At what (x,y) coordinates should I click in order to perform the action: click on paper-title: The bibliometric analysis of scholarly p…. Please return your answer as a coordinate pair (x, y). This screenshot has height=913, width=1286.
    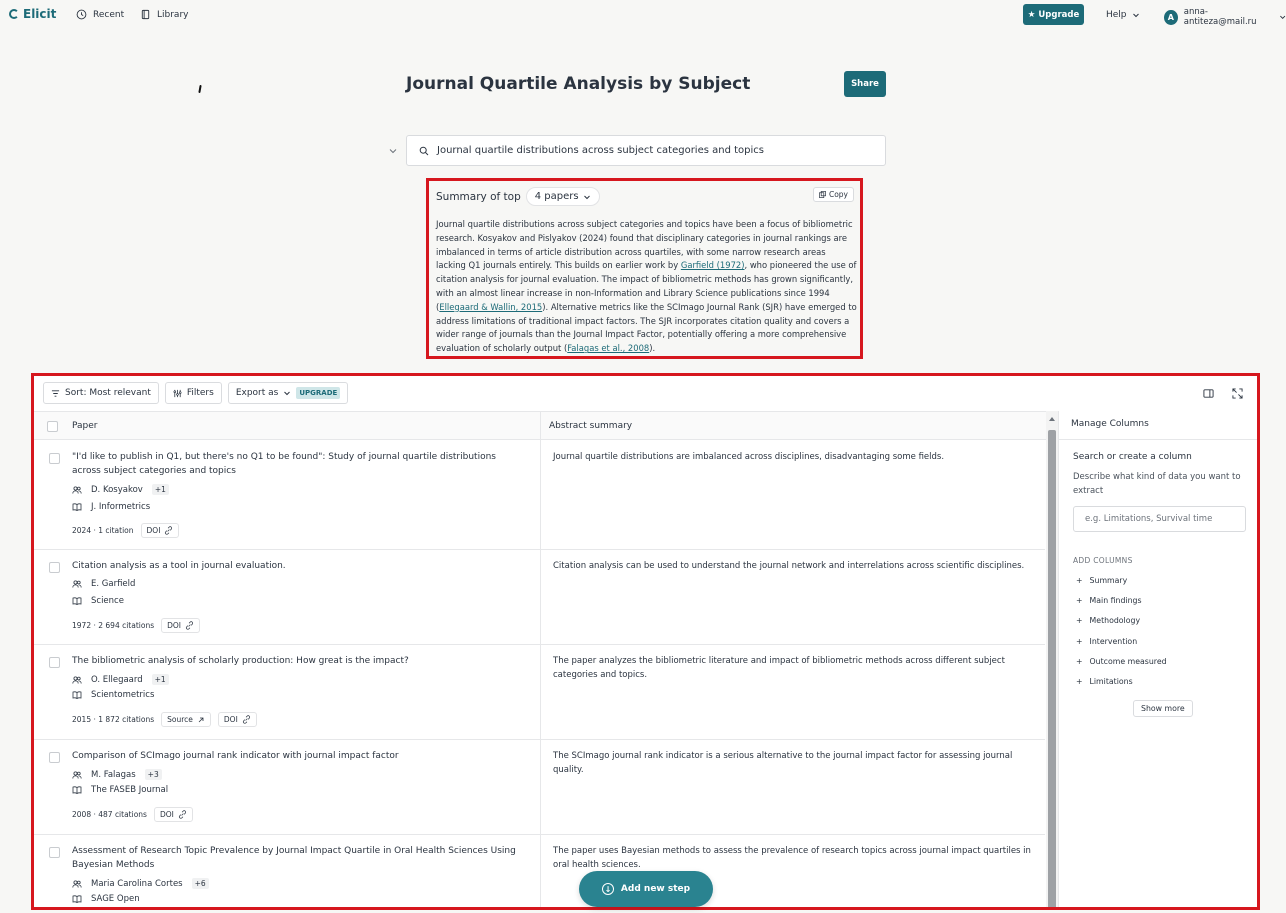
    Looking at the image, I should click on (297, 661).